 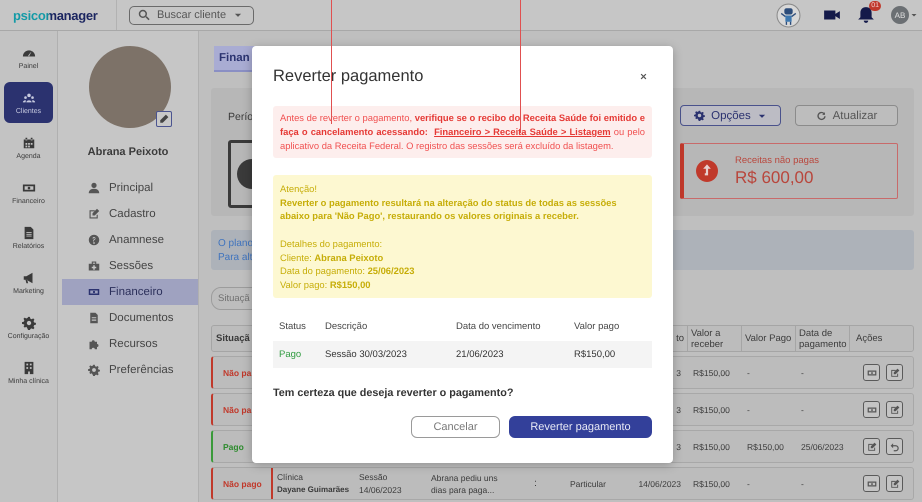 What do you see at coordinates (191, 15) in the screenshot?
I see `search-client-button: Buscar cliente` at bounding box center [191, 15].